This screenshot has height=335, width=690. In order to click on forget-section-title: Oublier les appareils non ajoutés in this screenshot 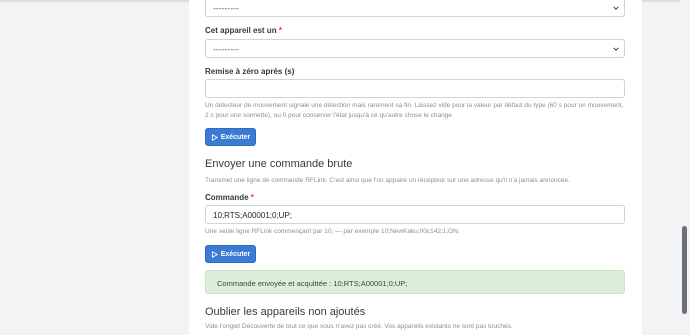, I will do `click(285, 312)`.